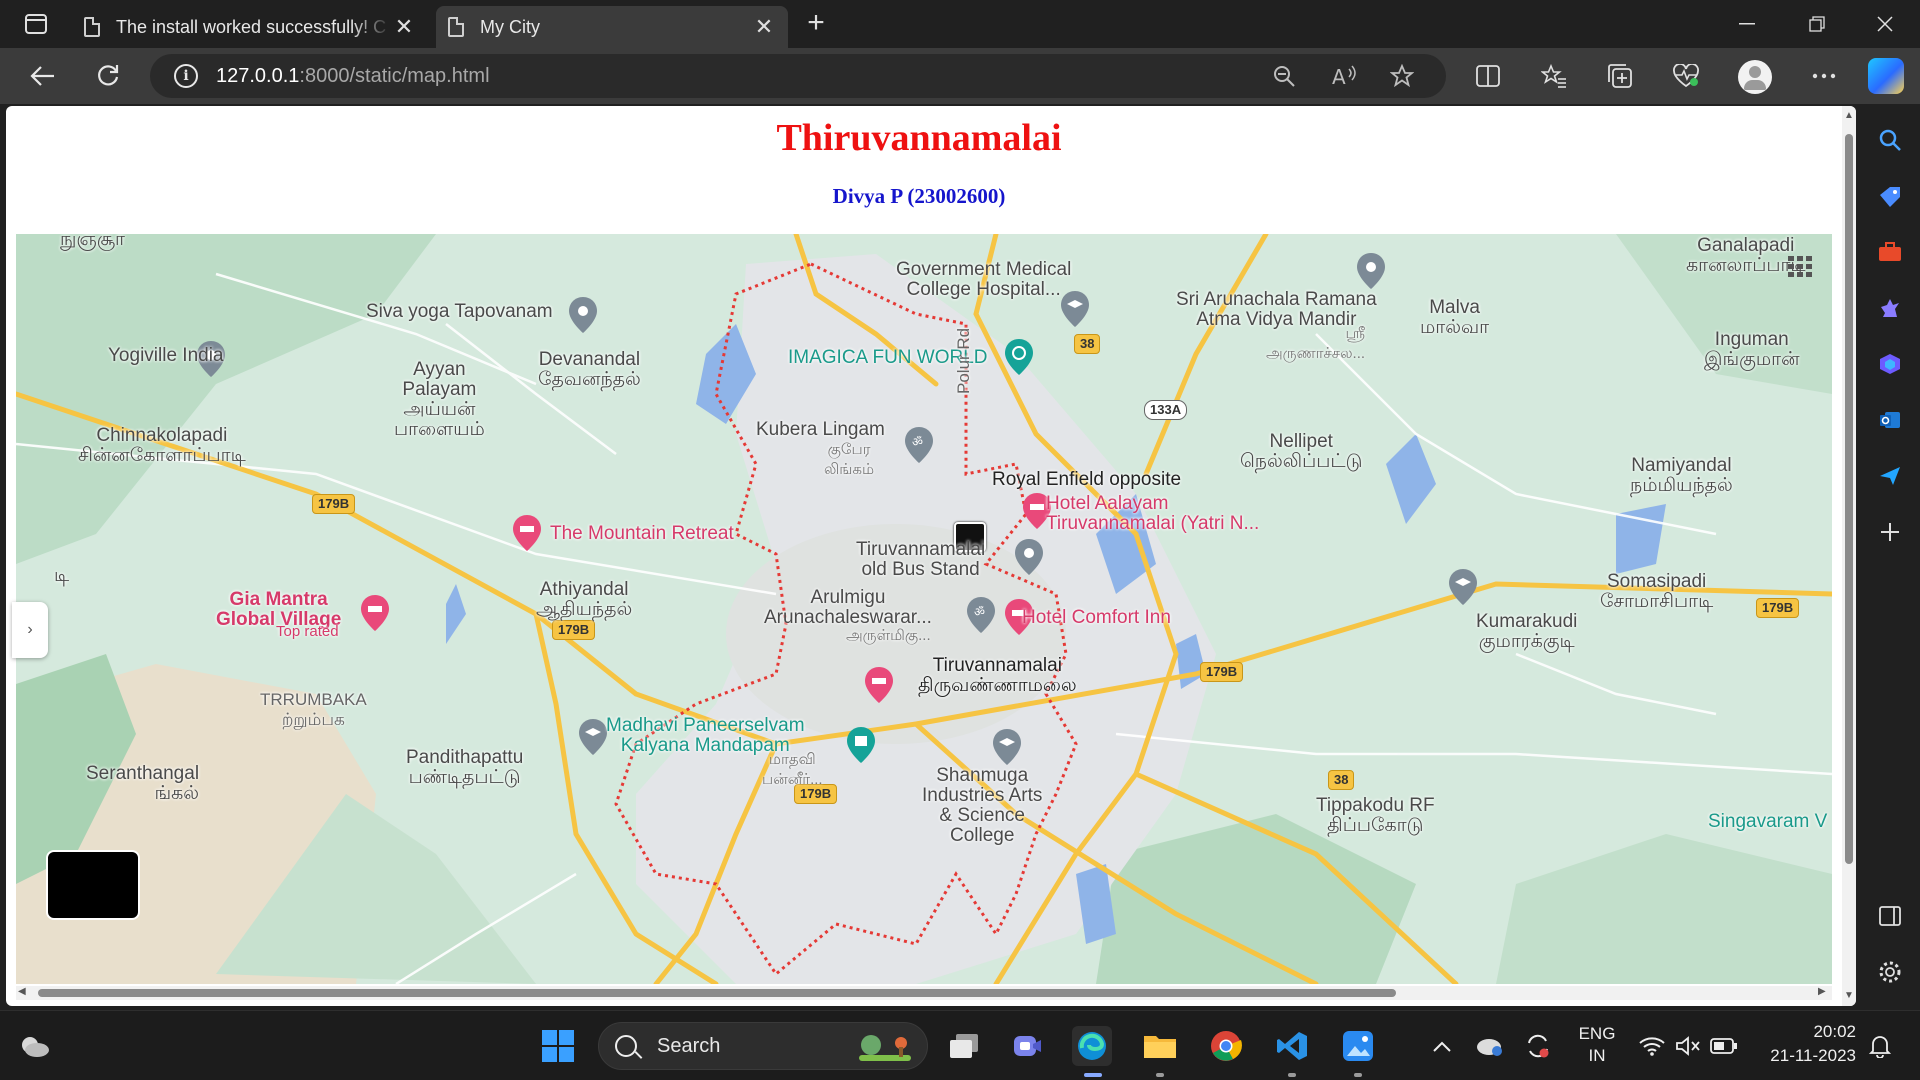  Describe the element at coordinates (1890, 364) in the screenshot. I see `sidebar-office-icon` at that location.